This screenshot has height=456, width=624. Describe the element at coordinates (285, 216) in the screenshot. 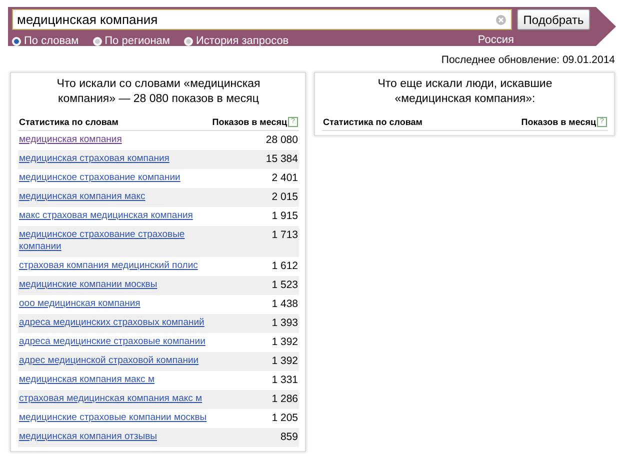

I see `impressions-count: 1 915` at that location.